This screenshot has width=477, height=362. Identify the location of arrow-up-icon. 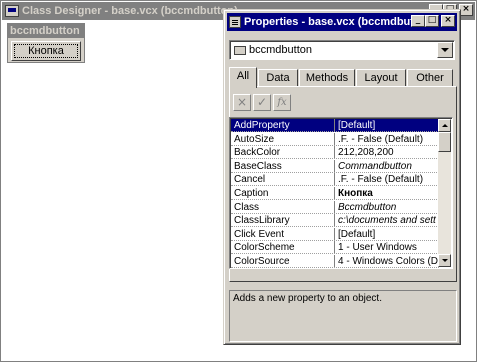
(444, 125).